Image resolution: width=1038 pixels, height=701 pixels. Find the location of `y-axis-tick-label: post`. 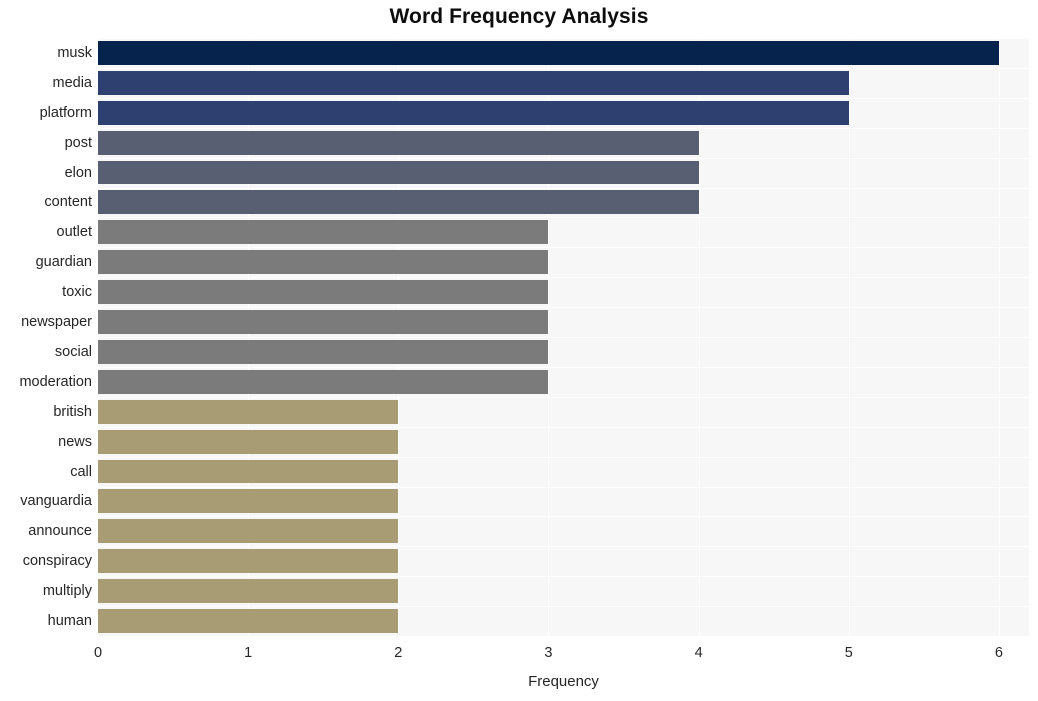

y-axis-tick-label: post is located at coordinates (78, 142).